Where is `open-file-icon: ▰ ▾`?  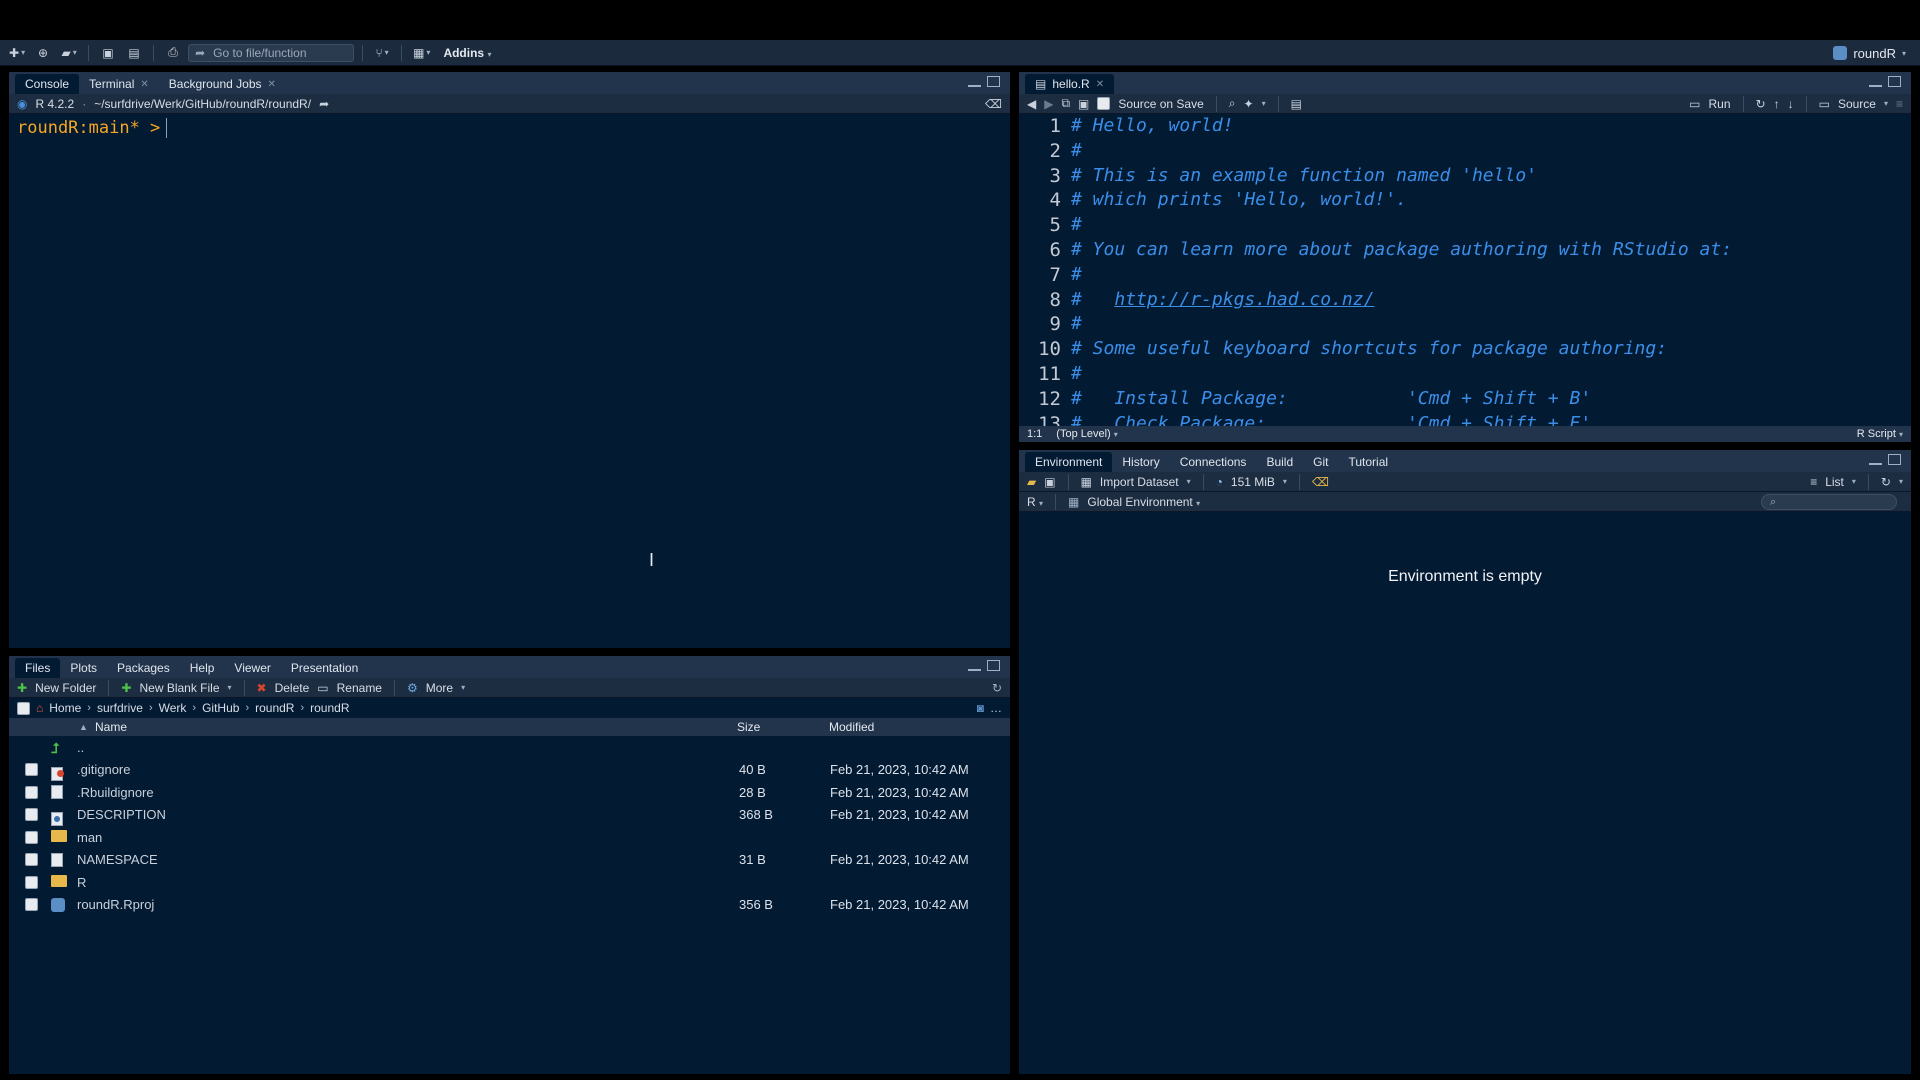 open-file-icon: ▰ ▾ is located at coordinates (69, 53).